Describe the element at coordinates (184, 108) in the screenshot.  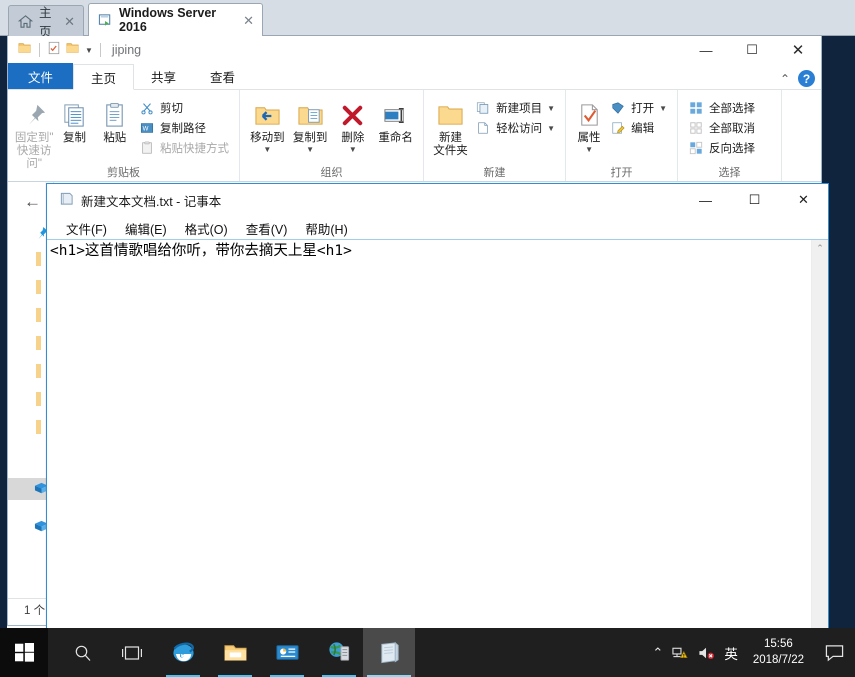
I see `cut-button: 剪切` at that location.